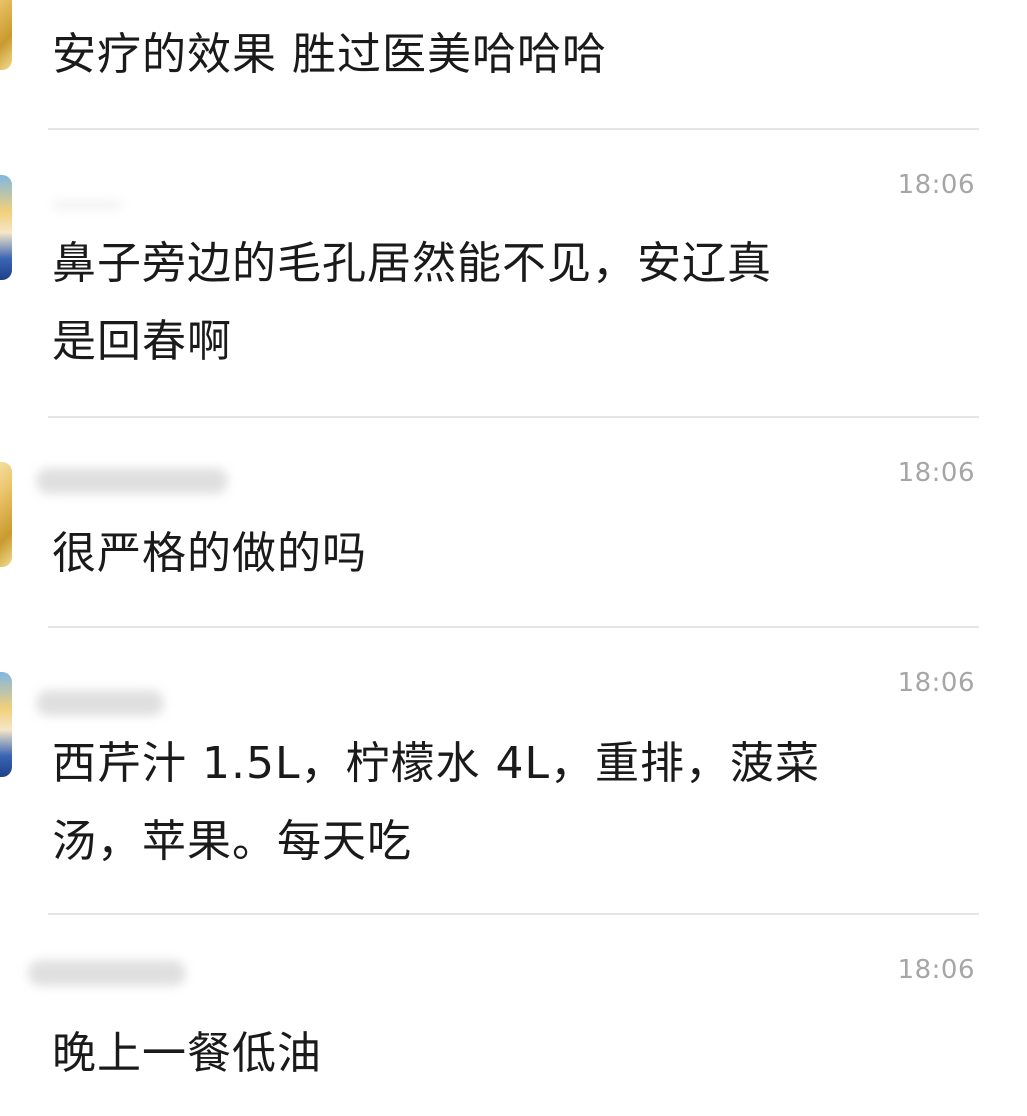 This screenshot has width=1027, height=1116. Describe the element at coordinates (209, 553) in the screenshot. I see `message-text: 很严格的做的吗` at that location.